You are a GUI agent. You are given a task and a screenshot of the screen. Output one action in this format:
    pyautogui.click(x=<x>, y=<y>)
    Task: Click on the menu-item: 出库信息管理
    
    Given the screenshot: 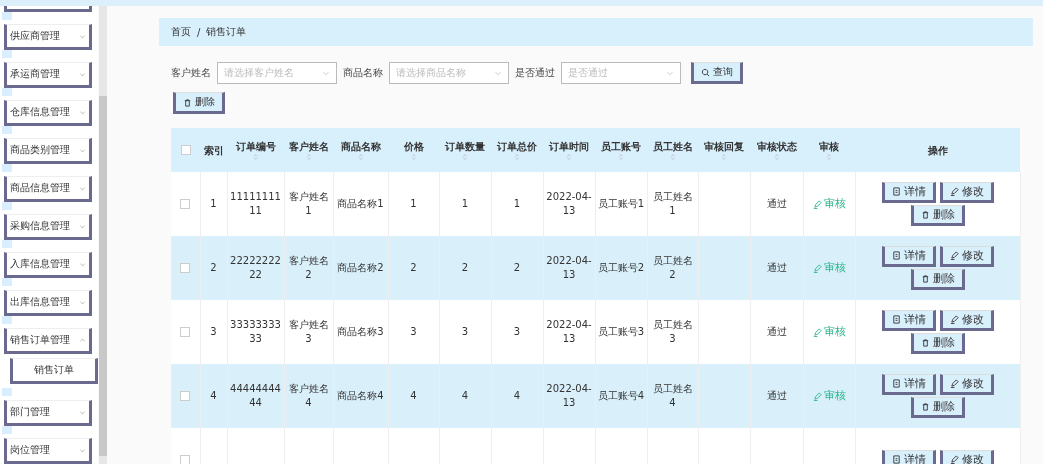 What is the action you would take?
    pyautogui.click(x=48, y=303)
    